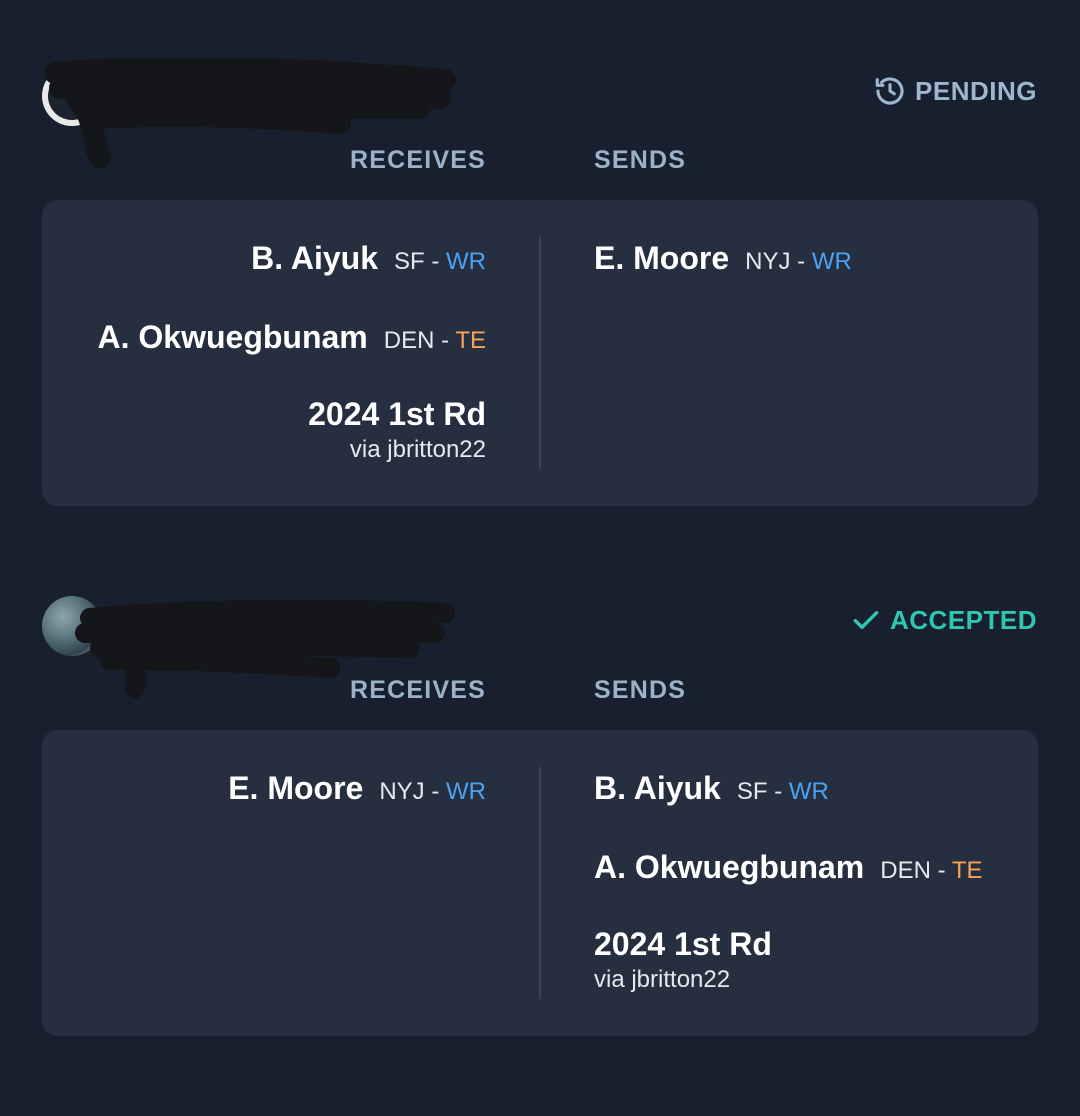 This screenshot has width=1080, height=1116. I want to click on status-label: PENDING, so click(976, 90).